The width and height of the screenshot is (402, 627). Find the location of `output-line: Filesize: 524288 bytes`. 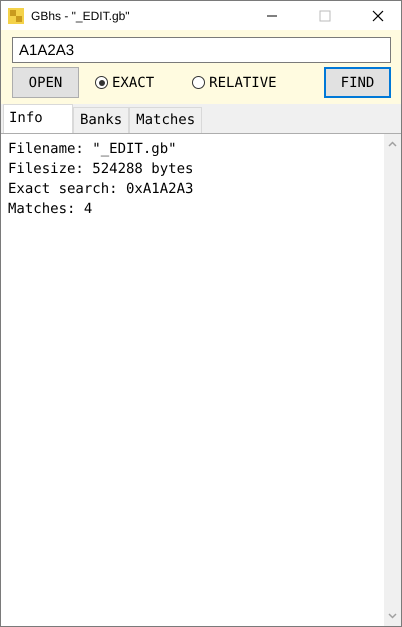

output-line: Filesize: 524288 bytes is located at coordinates (101, 169).